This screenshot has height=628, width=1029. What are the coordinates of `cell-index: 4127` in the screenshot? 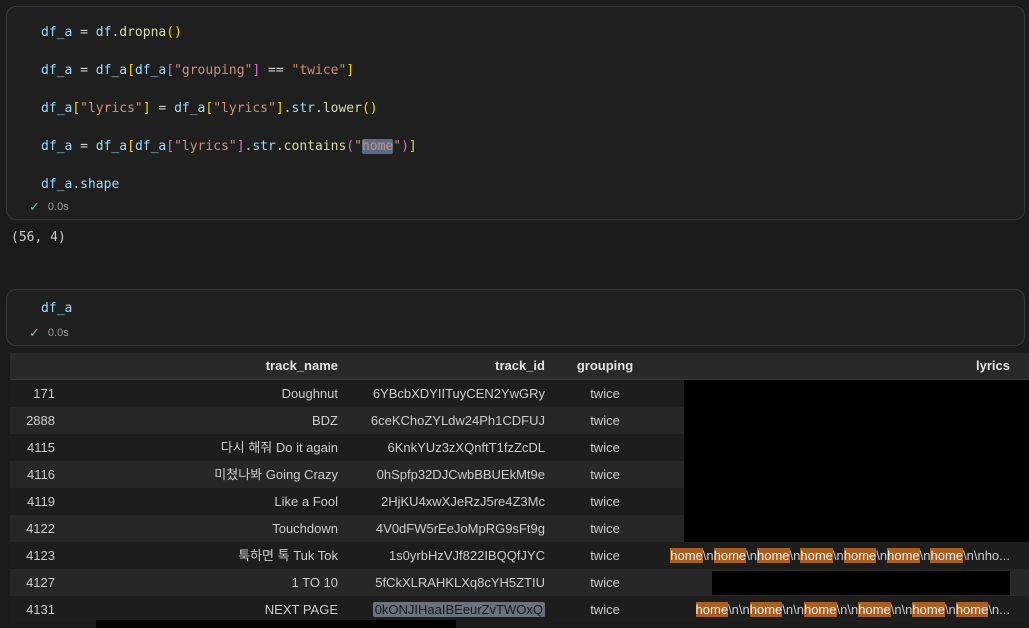 It's located at (40, 582).